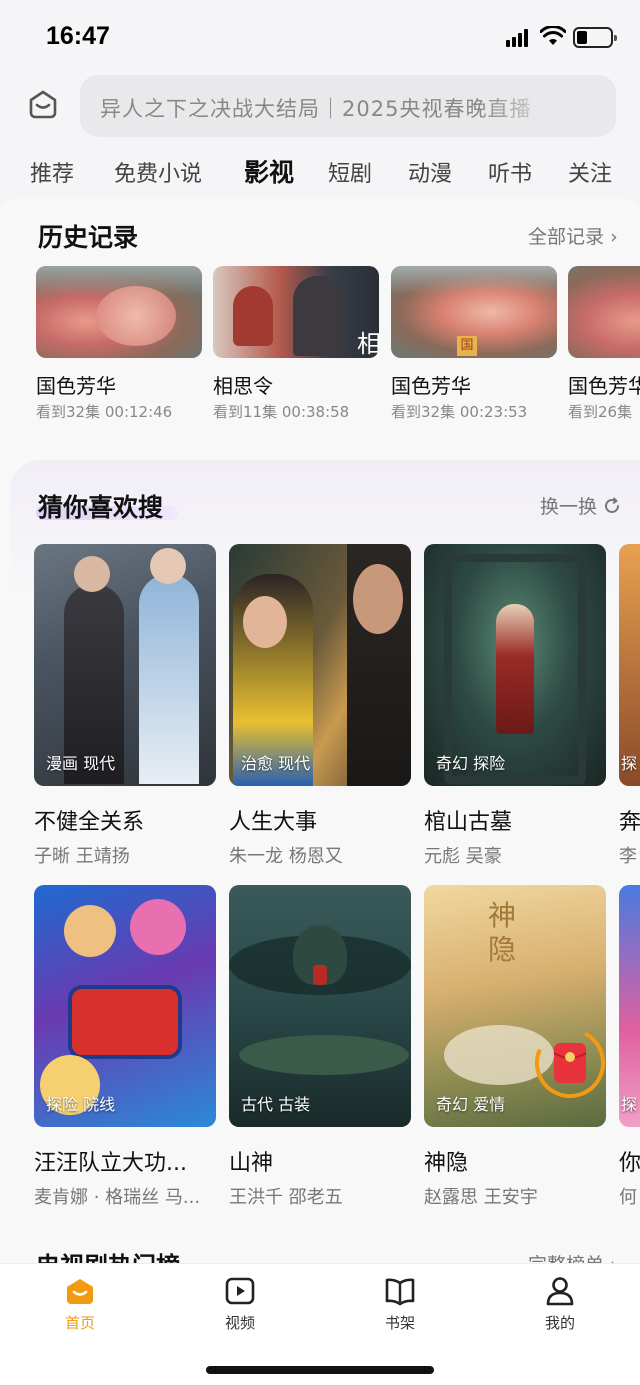 The width and height of the screenshot is (640, 1385). I want to click on video-cast: 何, so click(628, 1197).